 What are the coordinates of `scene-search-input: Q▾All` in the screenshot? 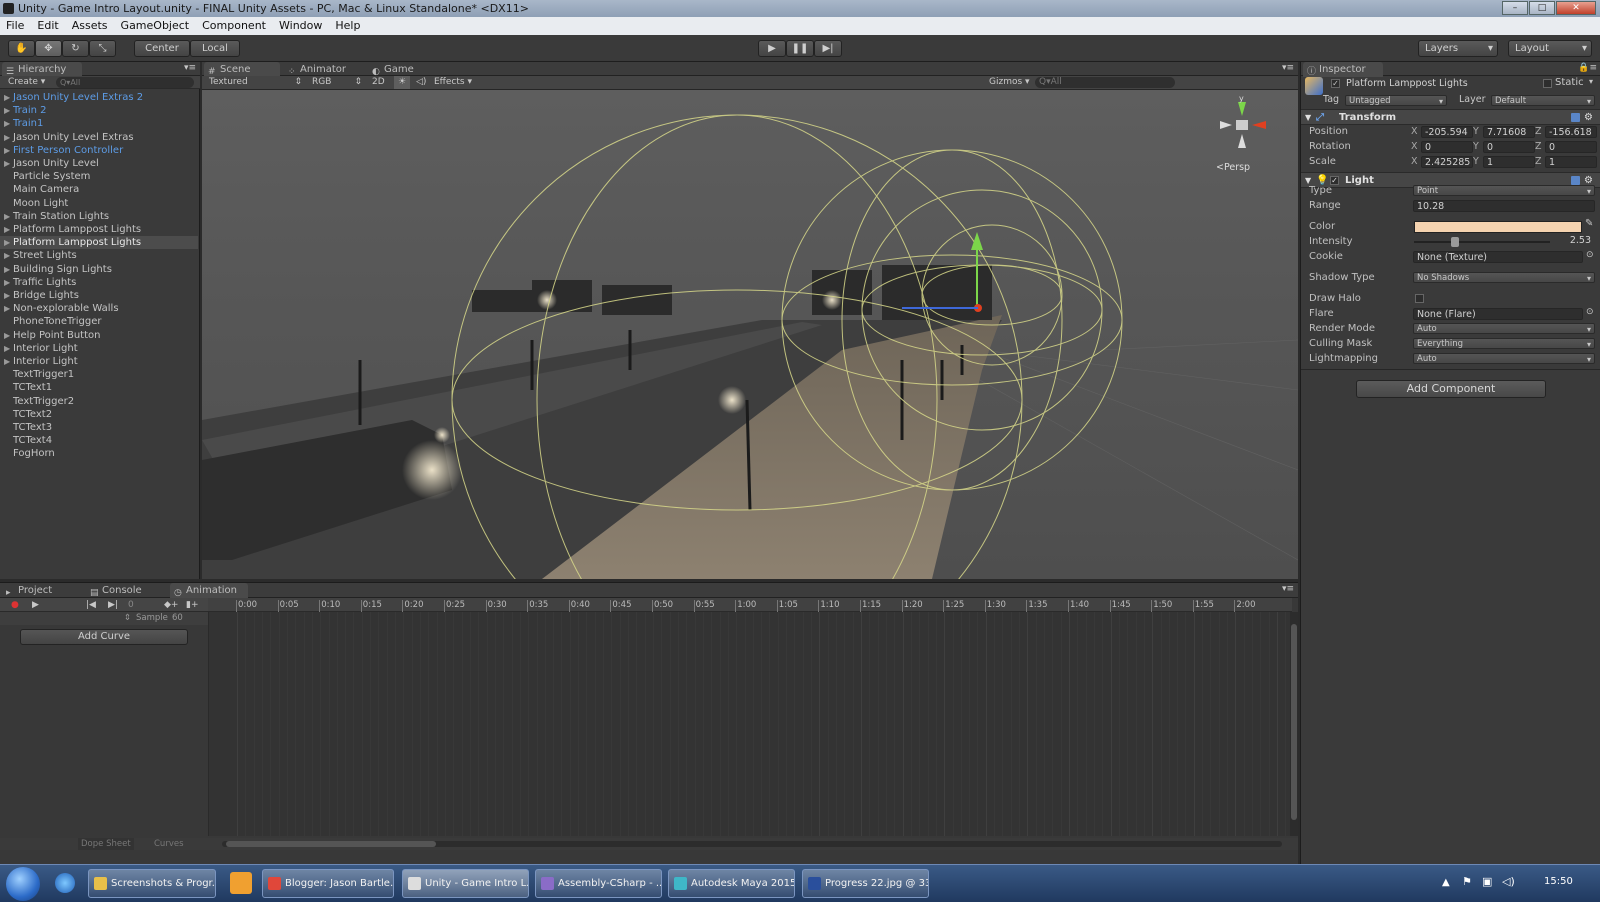 It's located at (1105, 82).